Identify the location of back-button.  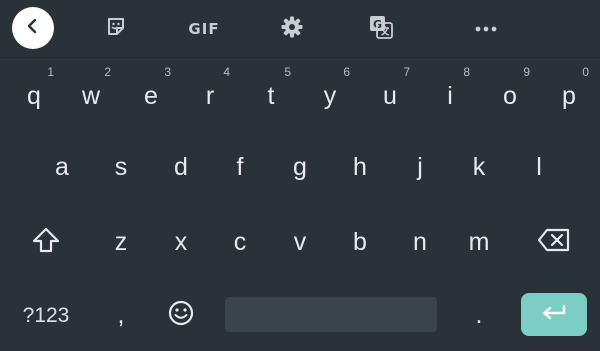
(33, 28).